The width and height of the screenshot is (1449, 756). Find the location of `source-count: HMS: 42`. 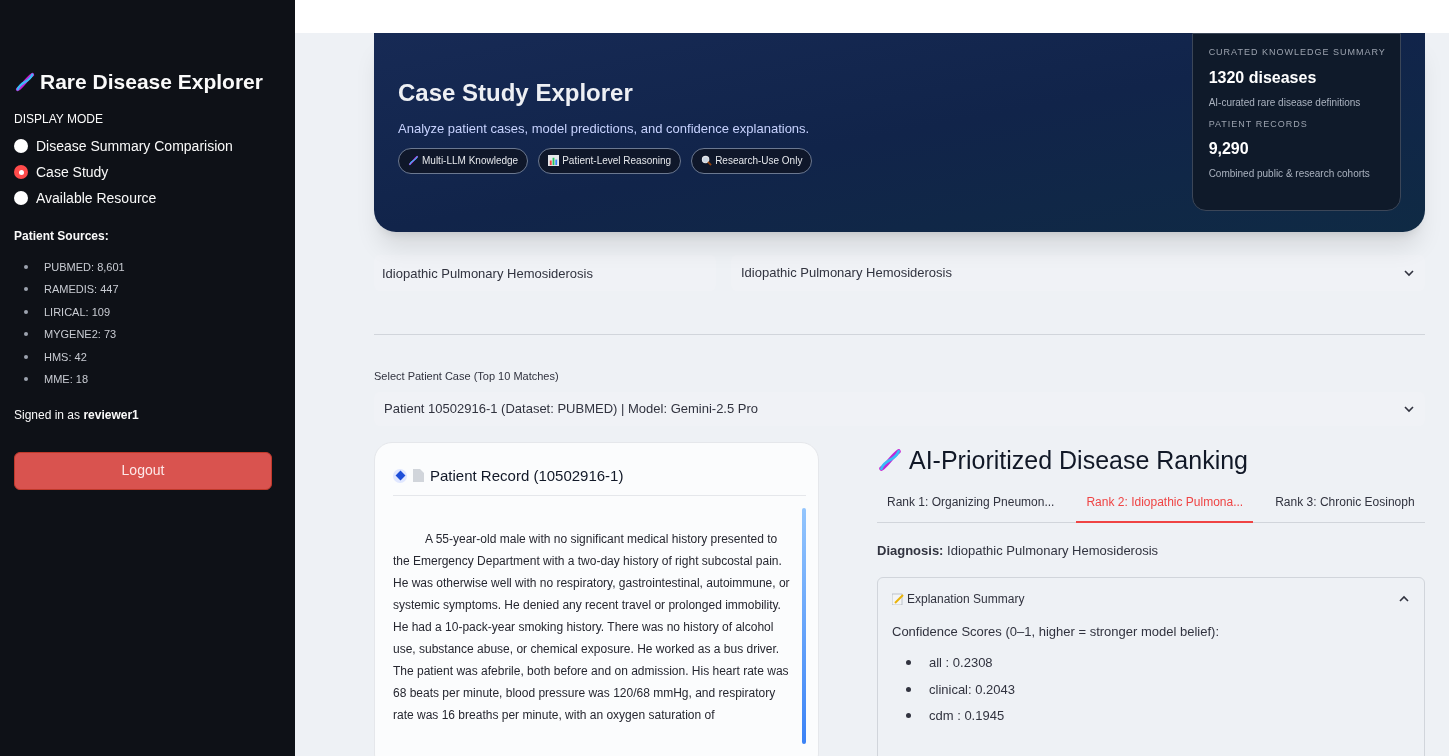

source-count: HMS: 42 is located at coordinates (65, 357).